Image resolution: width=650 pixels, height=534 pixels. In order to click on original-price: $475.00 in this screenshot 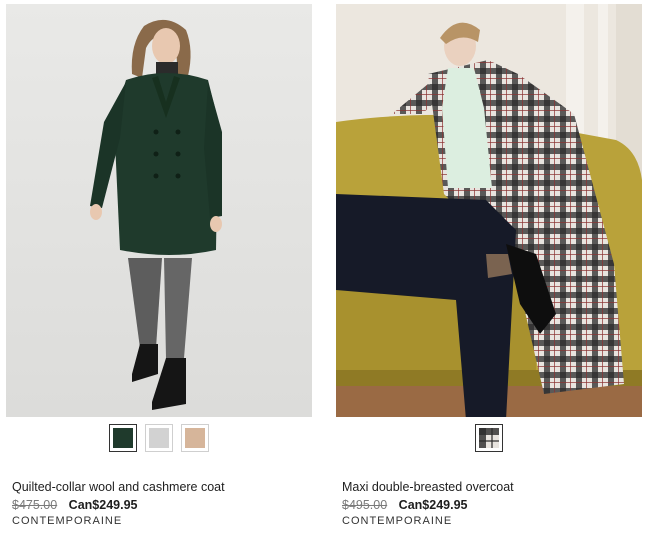, I will do `click(35, 505)`.